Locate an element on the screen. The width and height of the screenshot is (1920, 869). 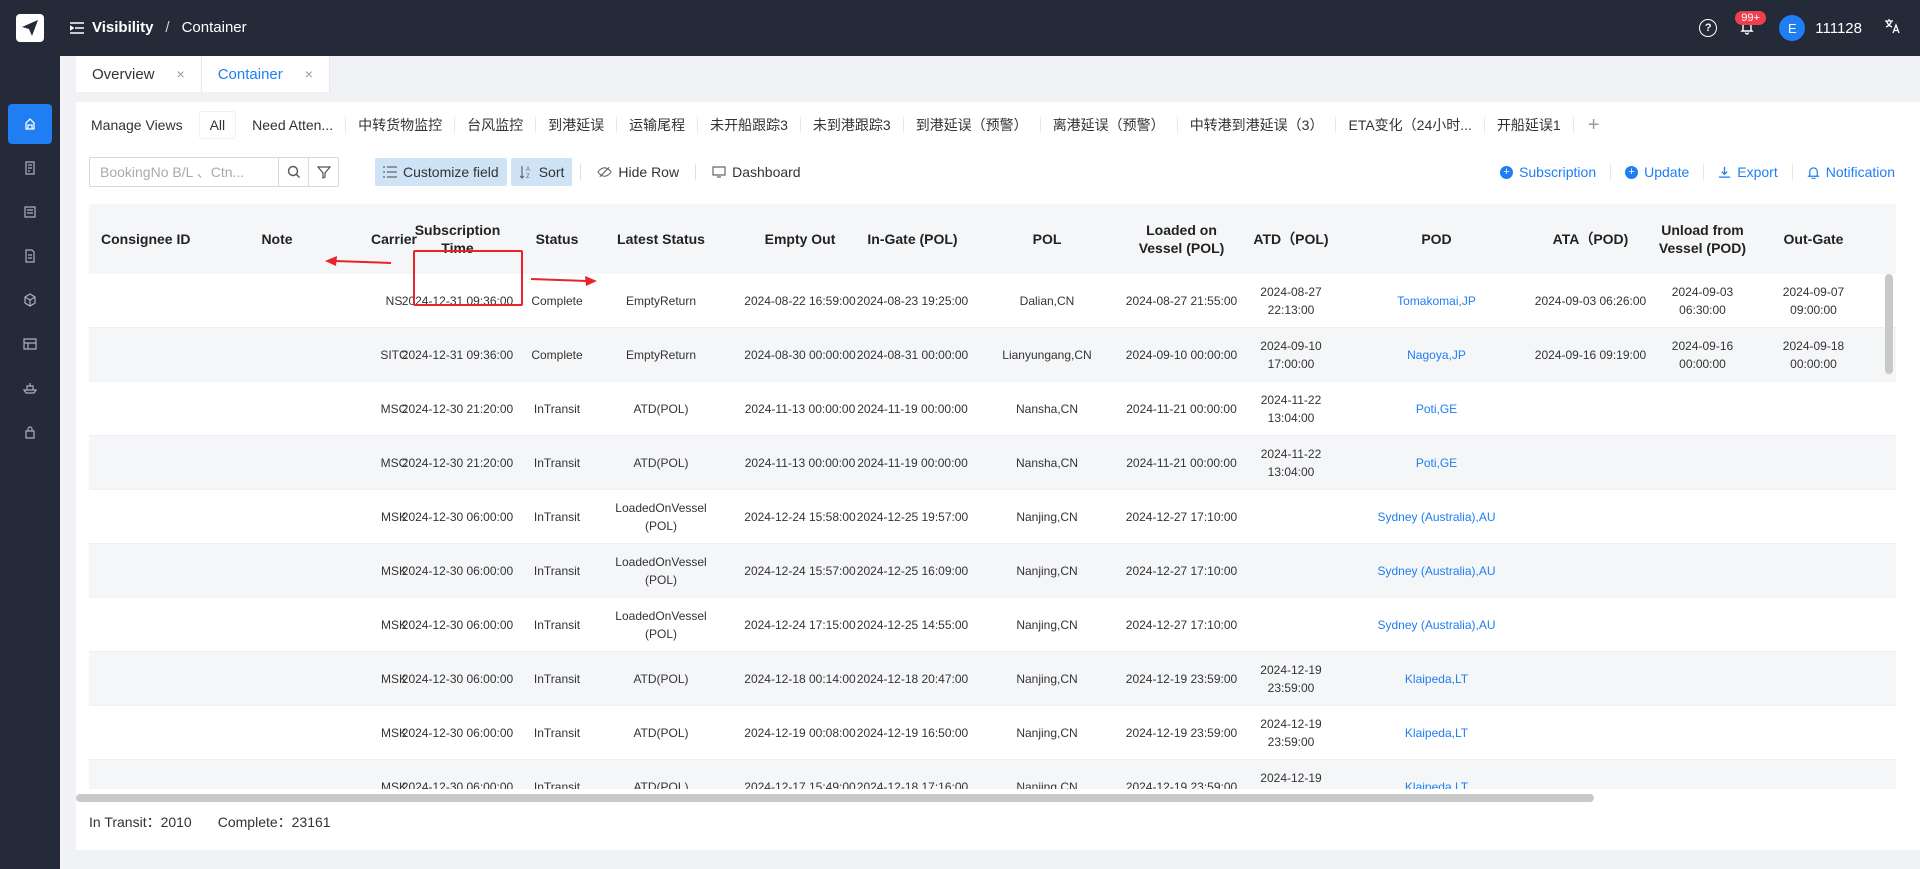
download-icon is located at coordinates (1725, 172).